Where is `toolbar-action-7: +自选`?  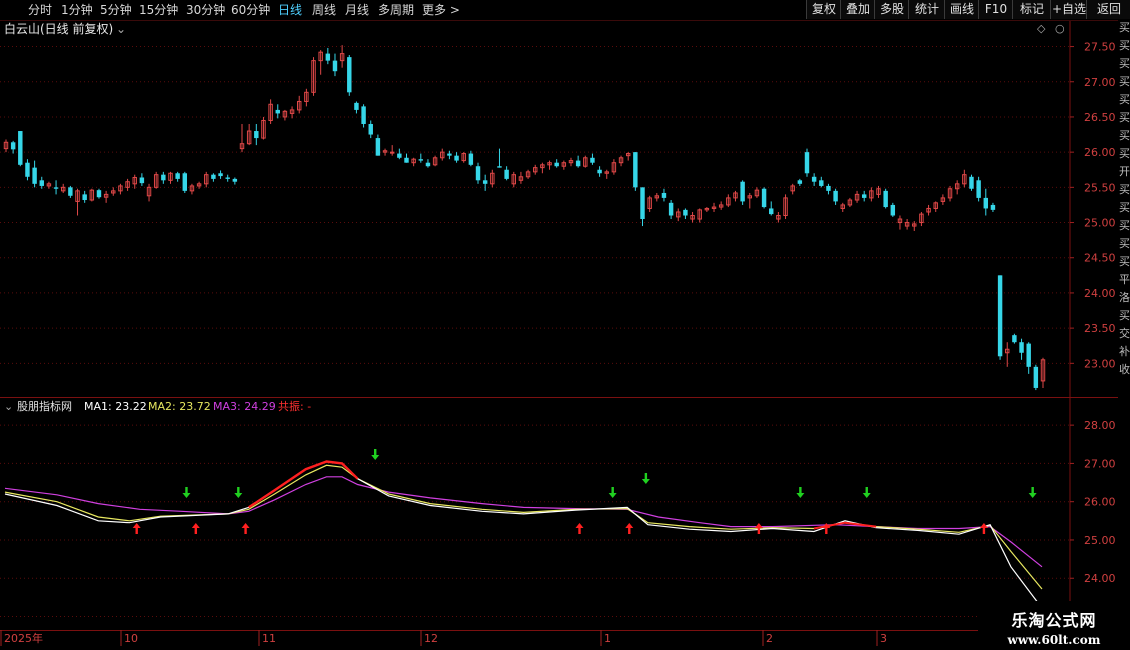 toolbar-action-7: +自选 is located at coordinates (1068, 9).